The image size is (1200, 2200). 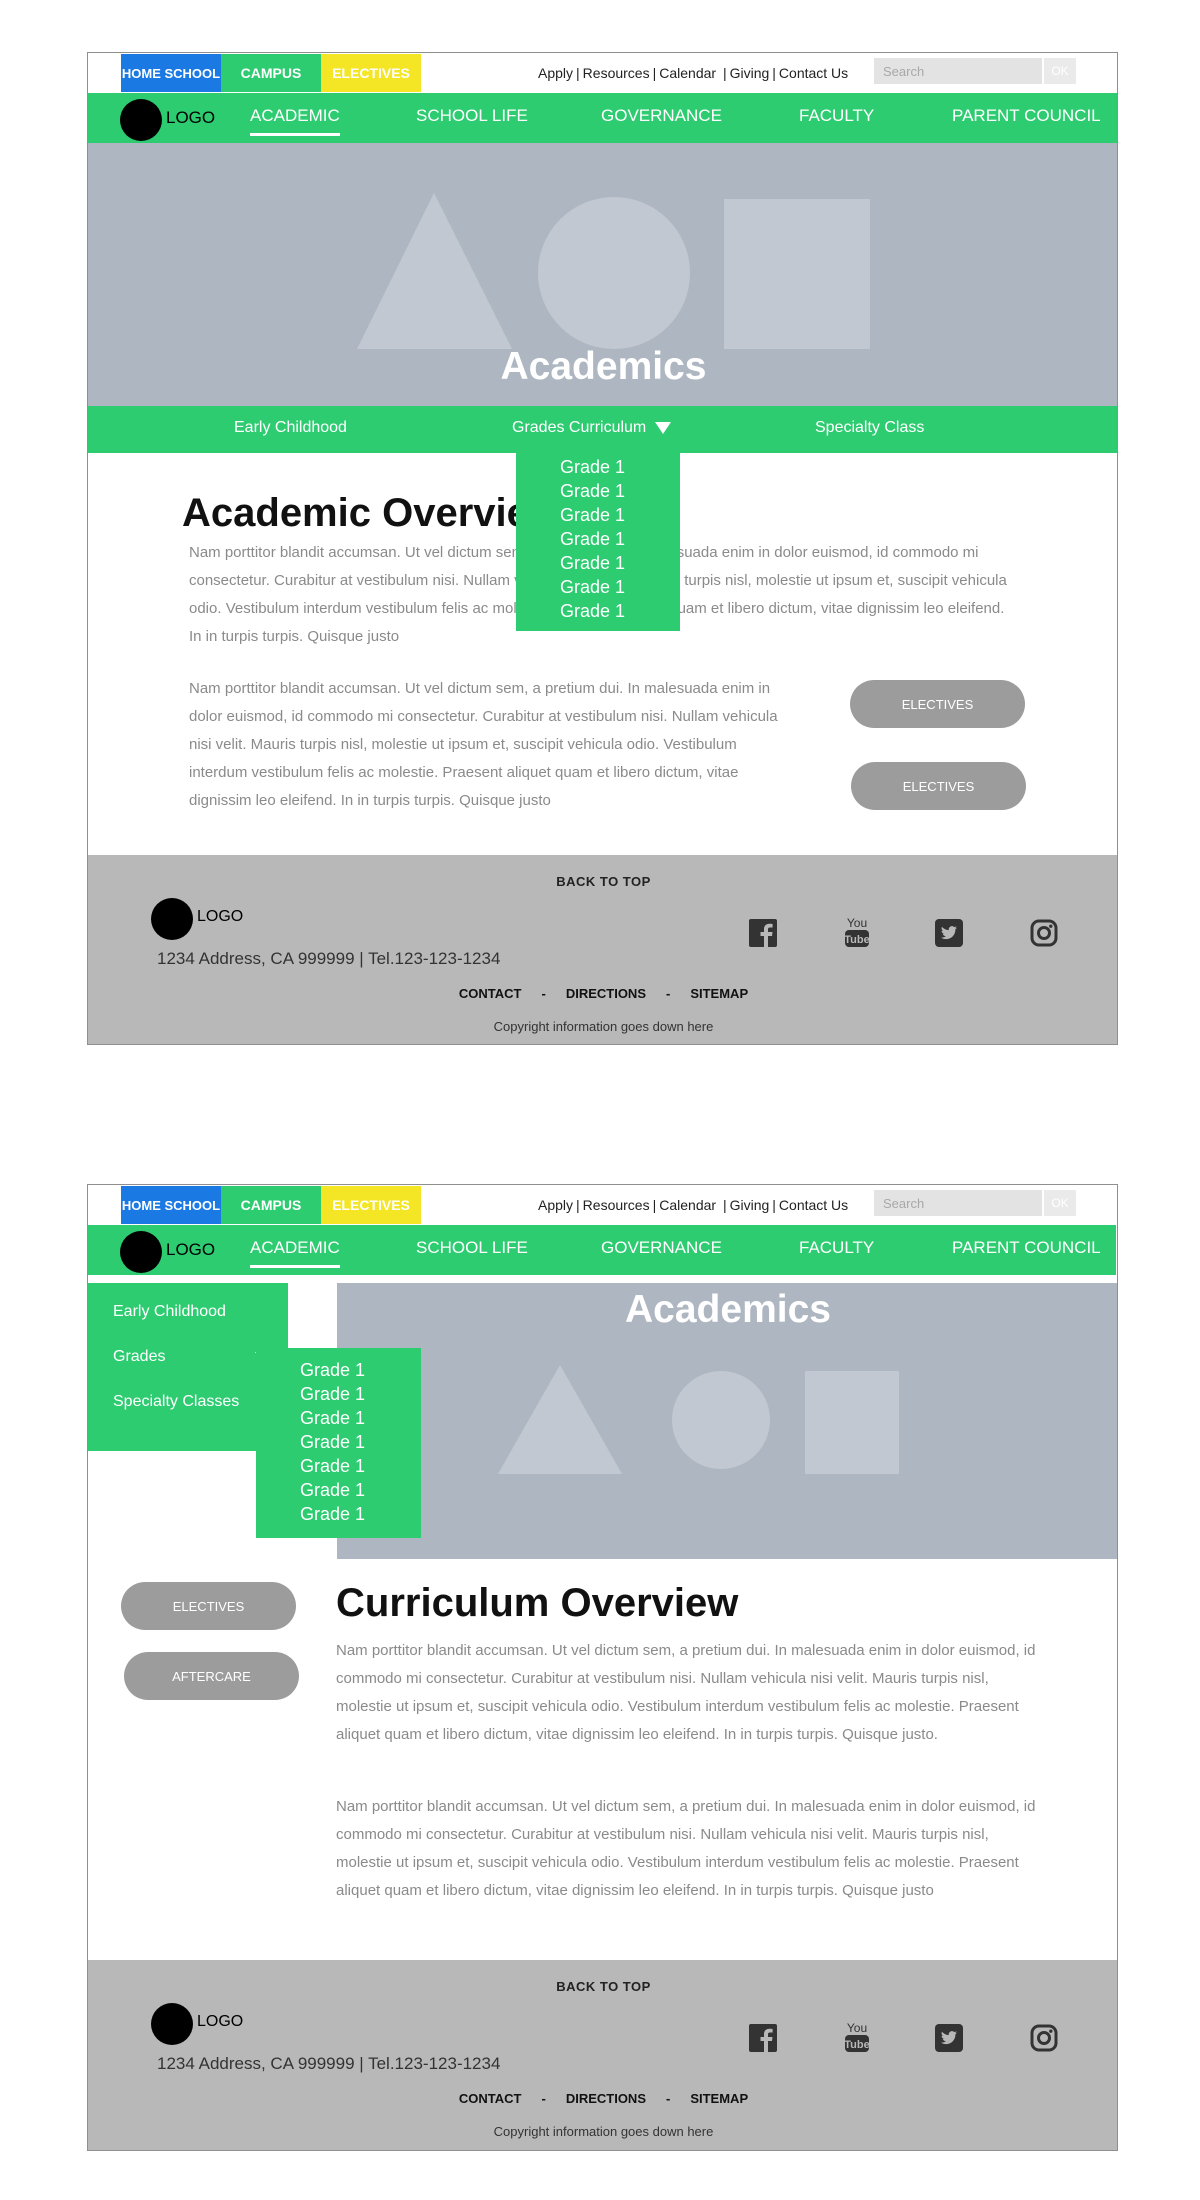 What do you see at coordinates (663, 427) in the screenshot?
I see `caret-down-icon` at bounding box center [663, 427].